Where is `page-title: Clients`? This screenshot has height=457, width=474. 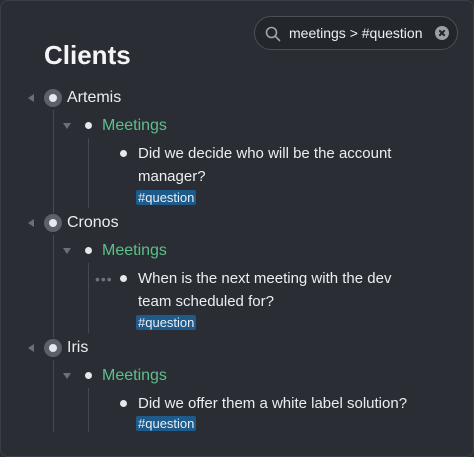 page-title: Clients is located at coordinates (87, 55).